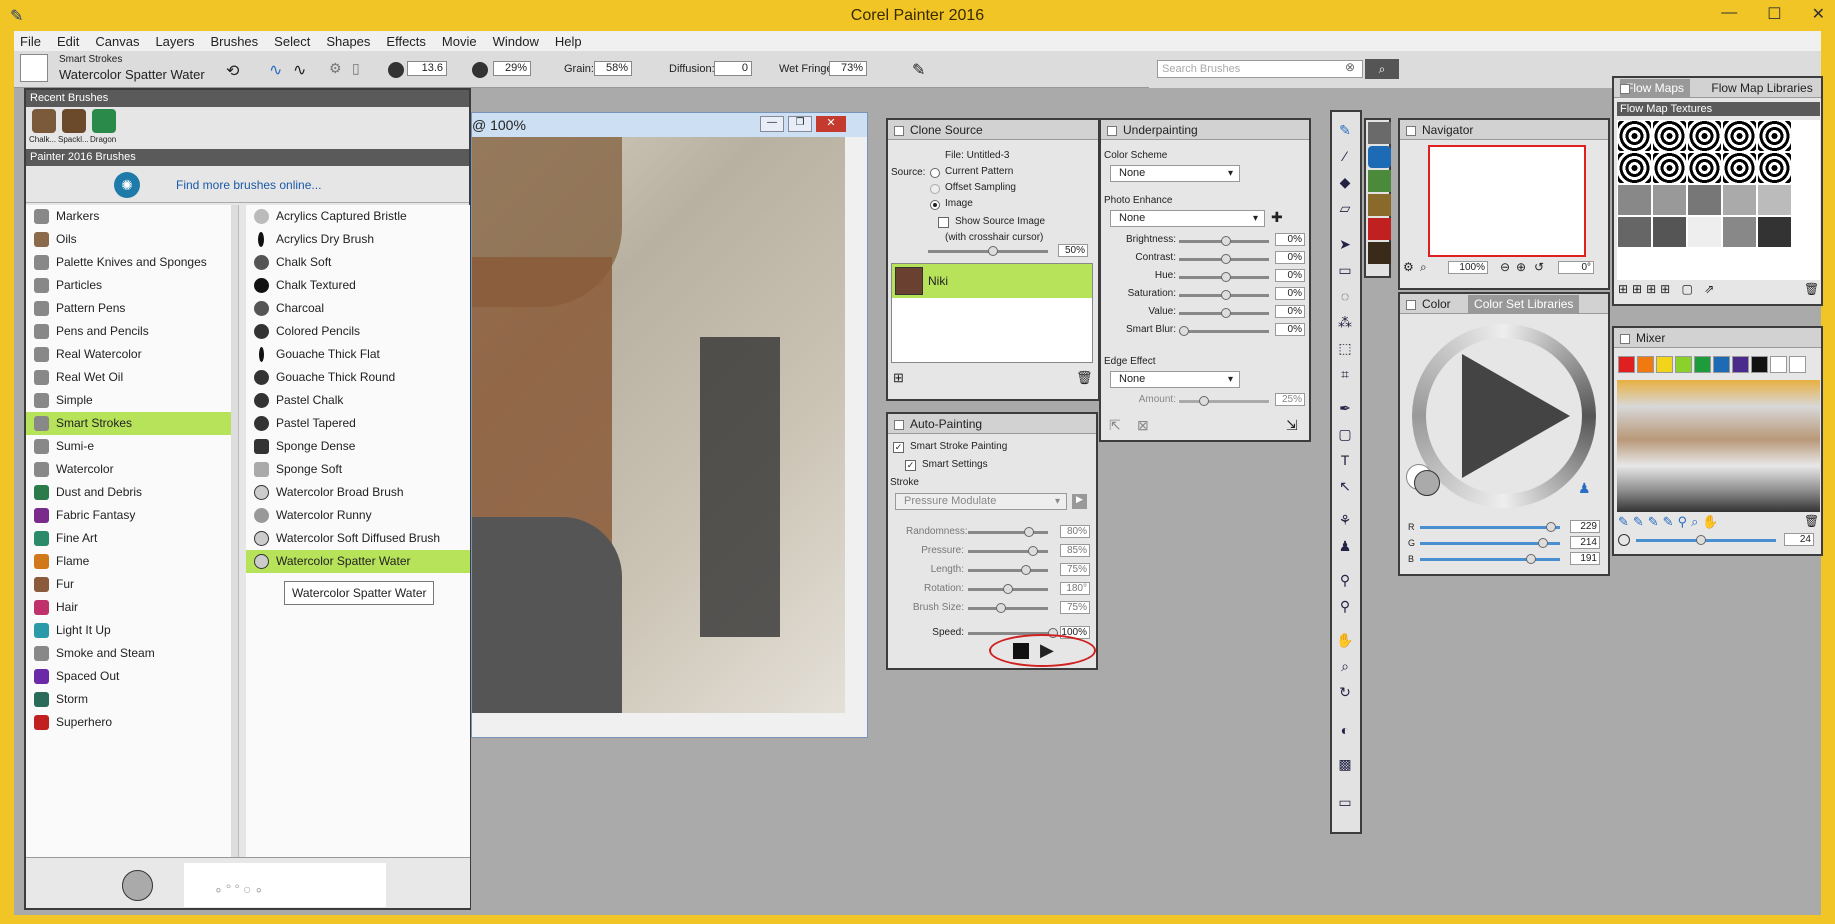 This screenshot has width=1835, height=924. I want to click on pattern-selector, so click(1379, 157).